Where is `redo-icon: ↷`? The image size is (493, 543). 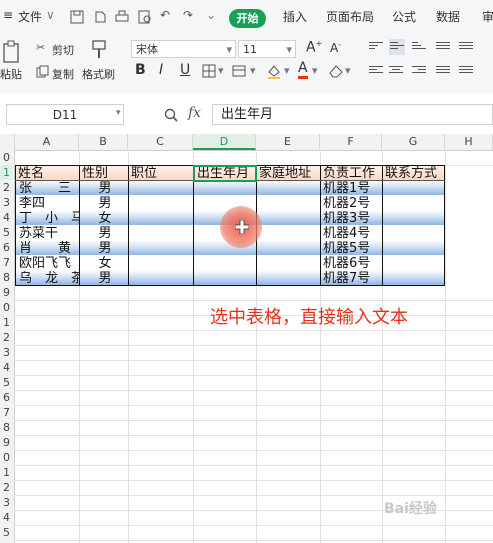 redo-icon: ↷ is located at coordinates (188, 15).